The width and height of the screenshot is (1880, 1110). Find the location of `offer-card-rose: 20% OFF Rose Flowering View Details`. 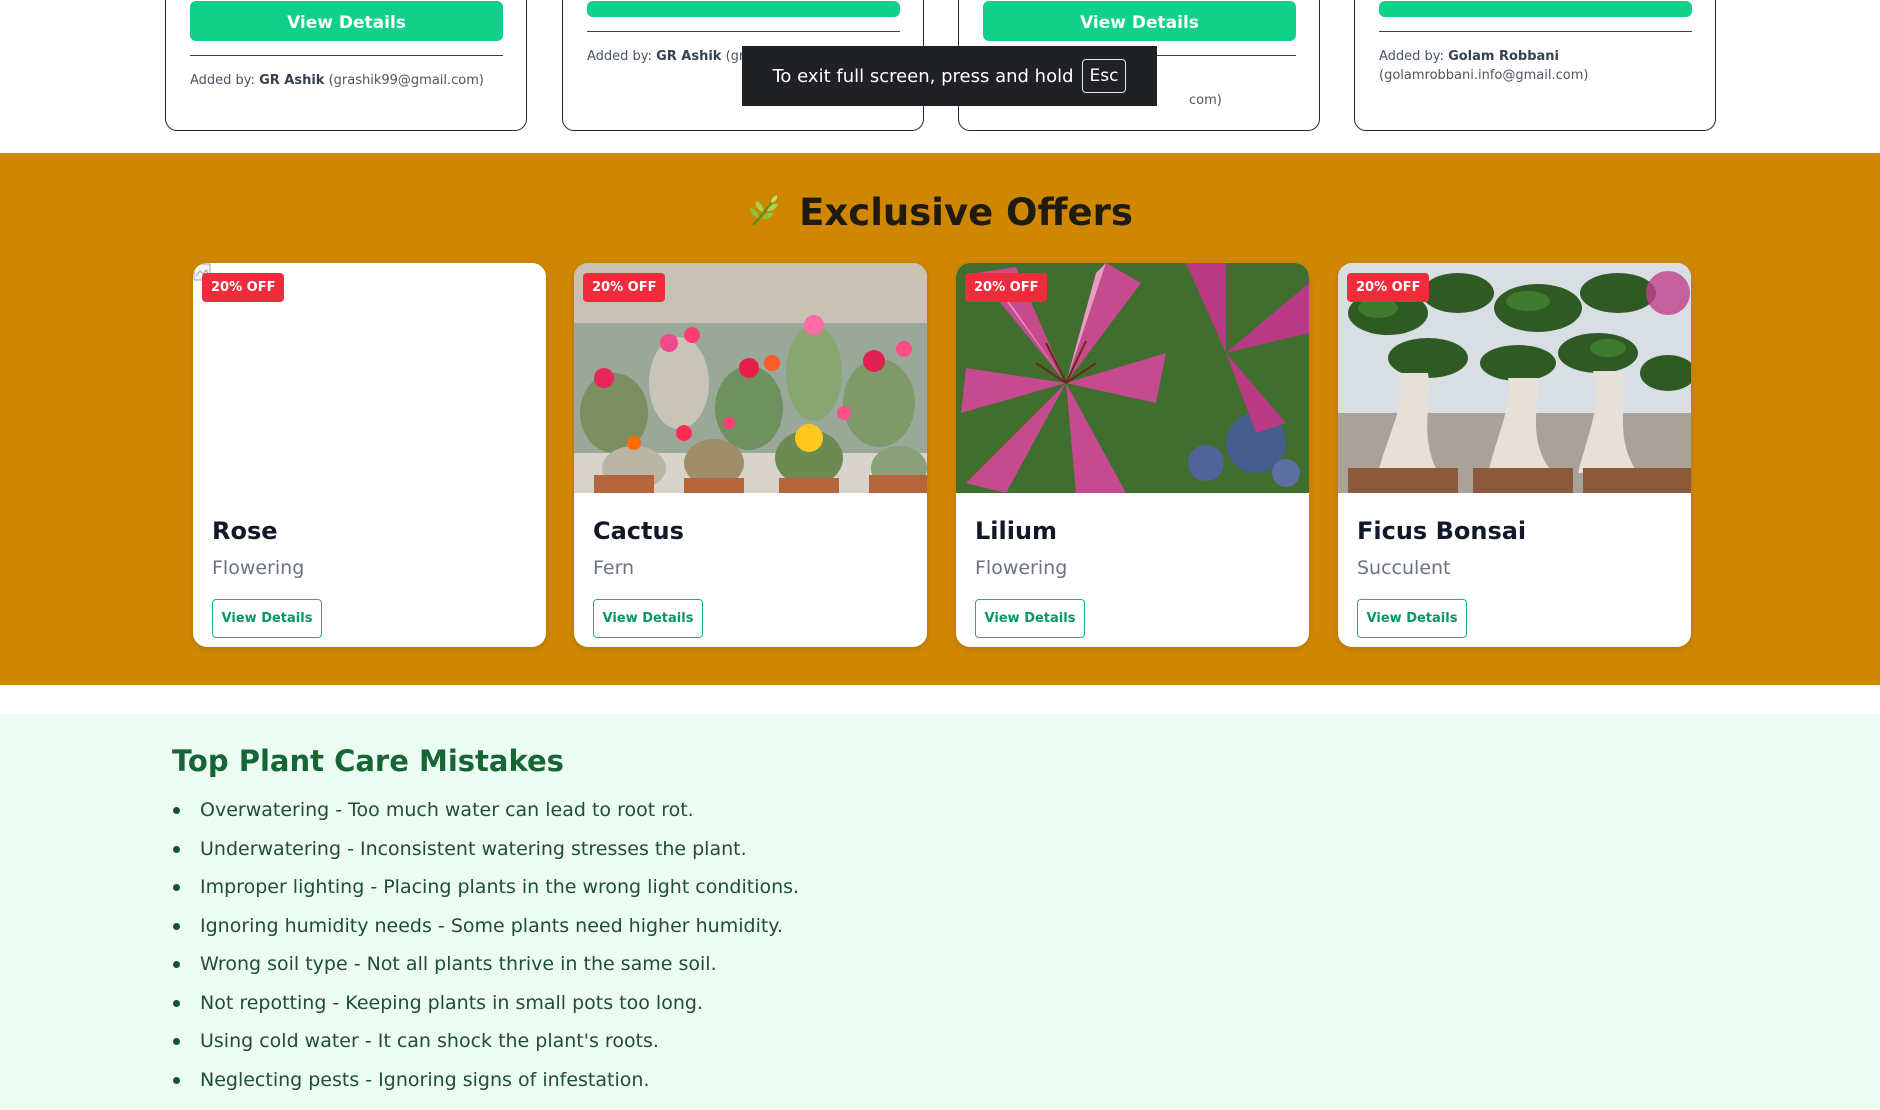

offer-card-rose: 20% OFF Rose Flowering View Details is located at coordinates (369, 455).